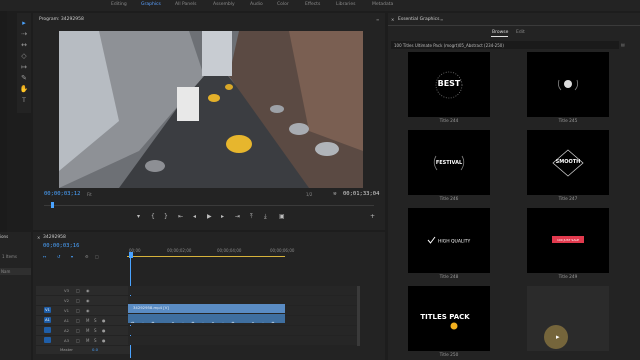 Image resolution: width=640 pixels, height=360 pixels. I want to click on wrench-icon: ⚒, so click(335, 193).